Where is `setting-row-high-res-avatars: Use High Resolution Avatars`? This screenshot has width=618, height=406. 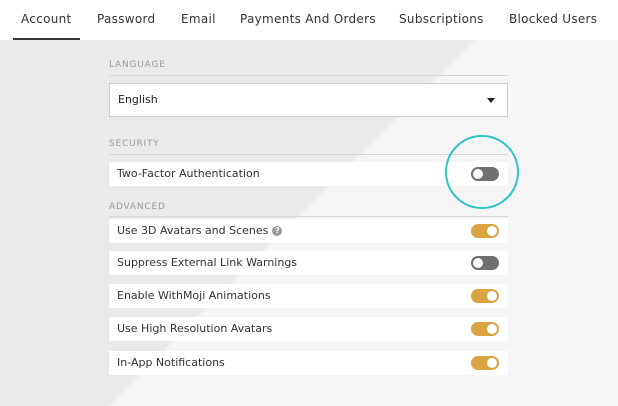
setting-row-high-res-avatars: Use High Resolution Avatars is located at coordinates (308, 329).